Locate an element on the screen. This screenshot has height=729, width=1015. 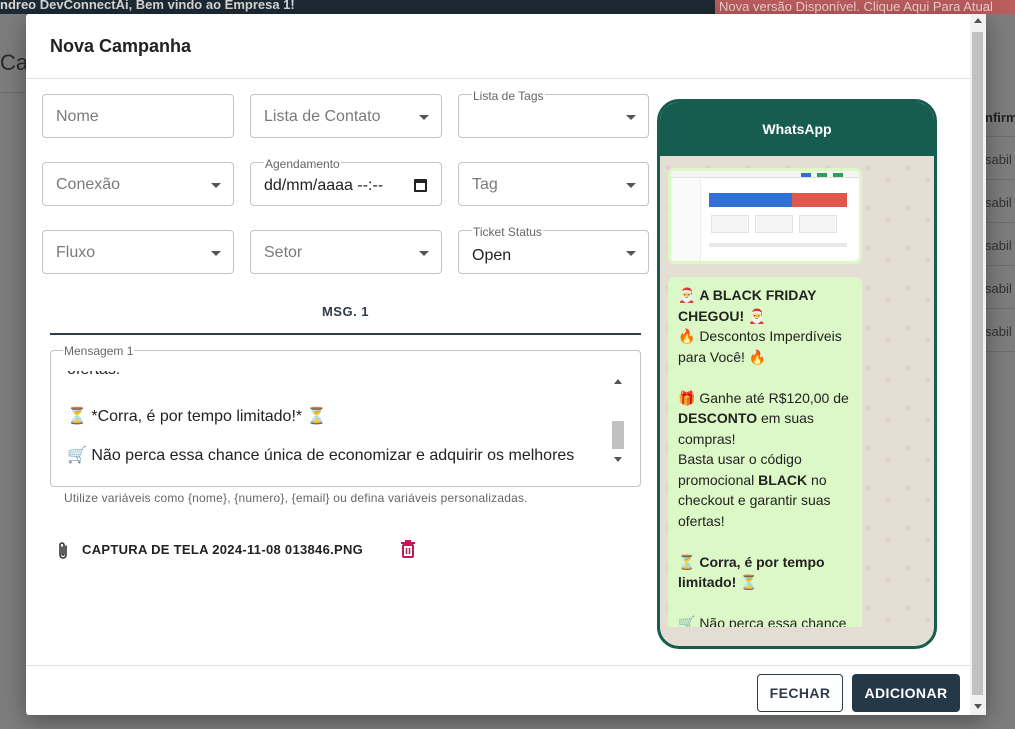
attachment-filename: CAPTURA DE TELA 2024-11-08 013846.PNG is located at coordinates (223, 549).